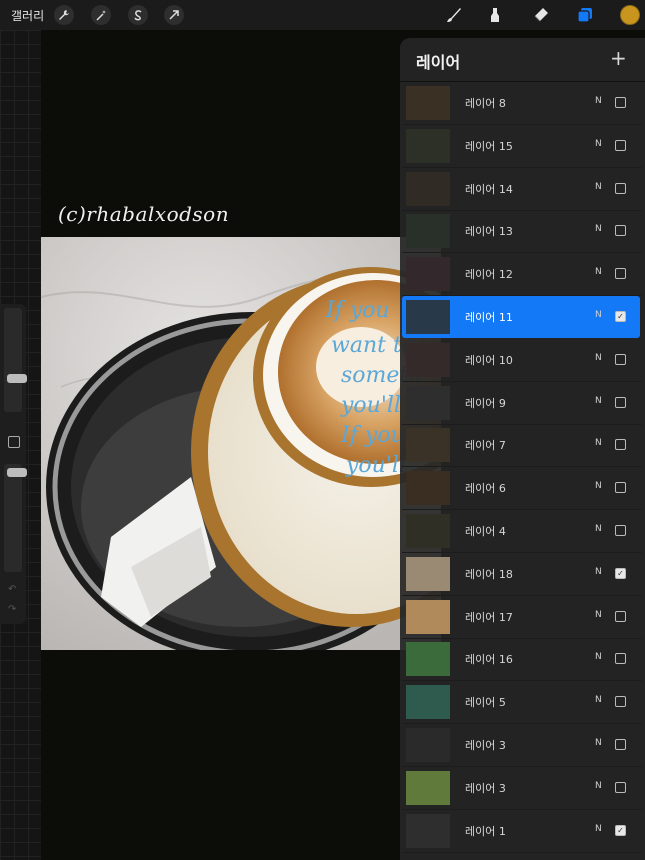  What do you see at coordinates (522, 360) in the screenshot?
I see `layer-row: 레이어 10 N` at bounding box center [522, 360].